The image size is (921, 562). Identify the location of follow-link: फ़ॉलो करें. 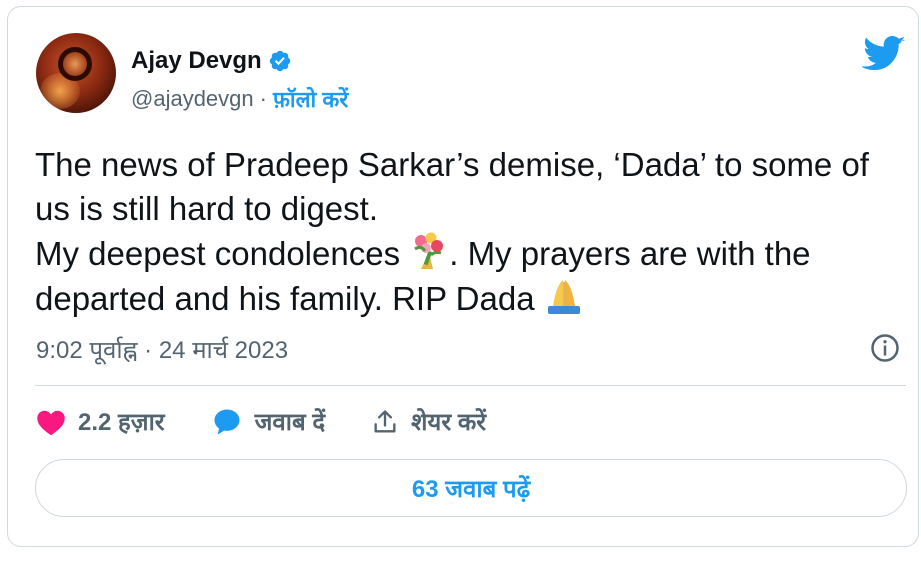
(310, 99).